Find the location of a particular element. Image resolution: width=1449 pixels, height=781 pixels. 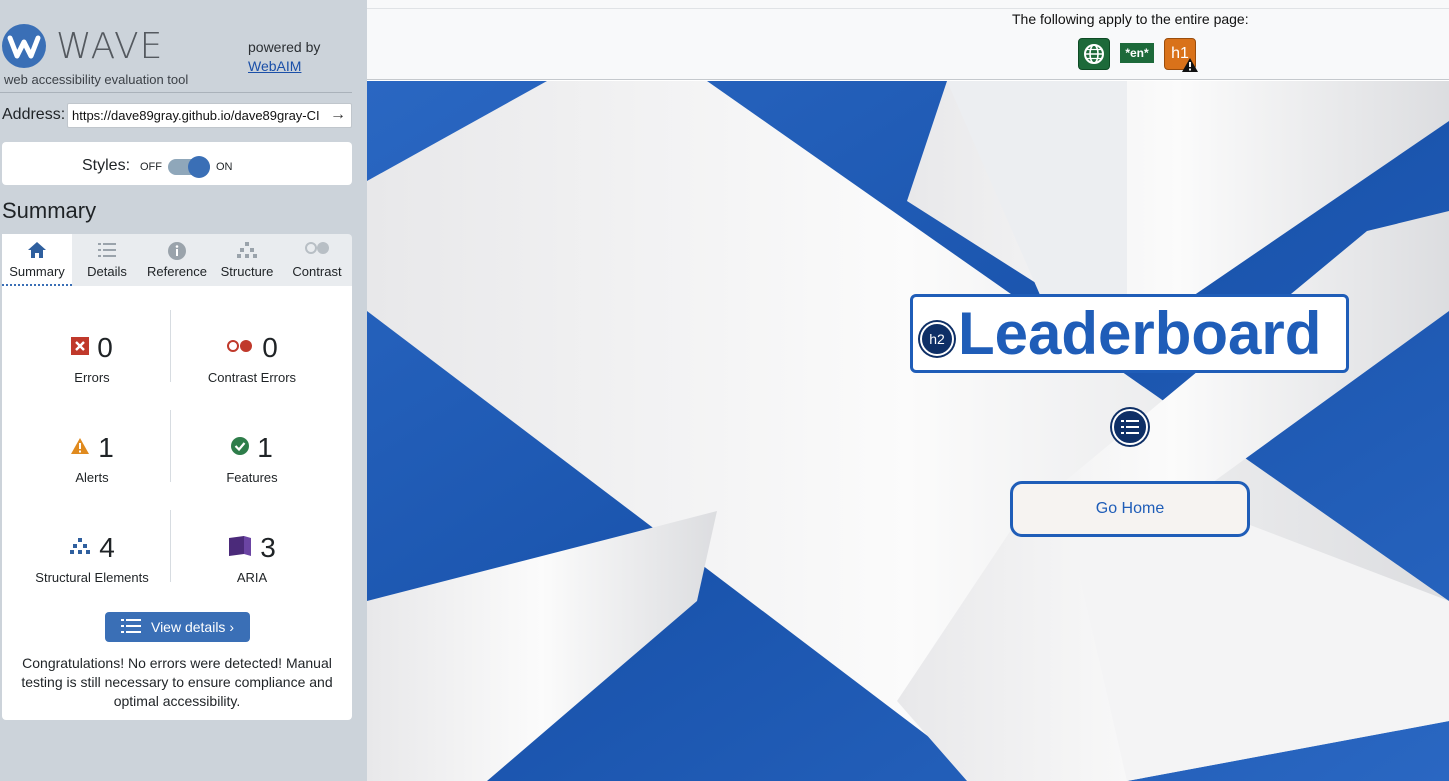

contrast-errors-stat: 0 Contrast Errors is located at coordinates (252, 368).